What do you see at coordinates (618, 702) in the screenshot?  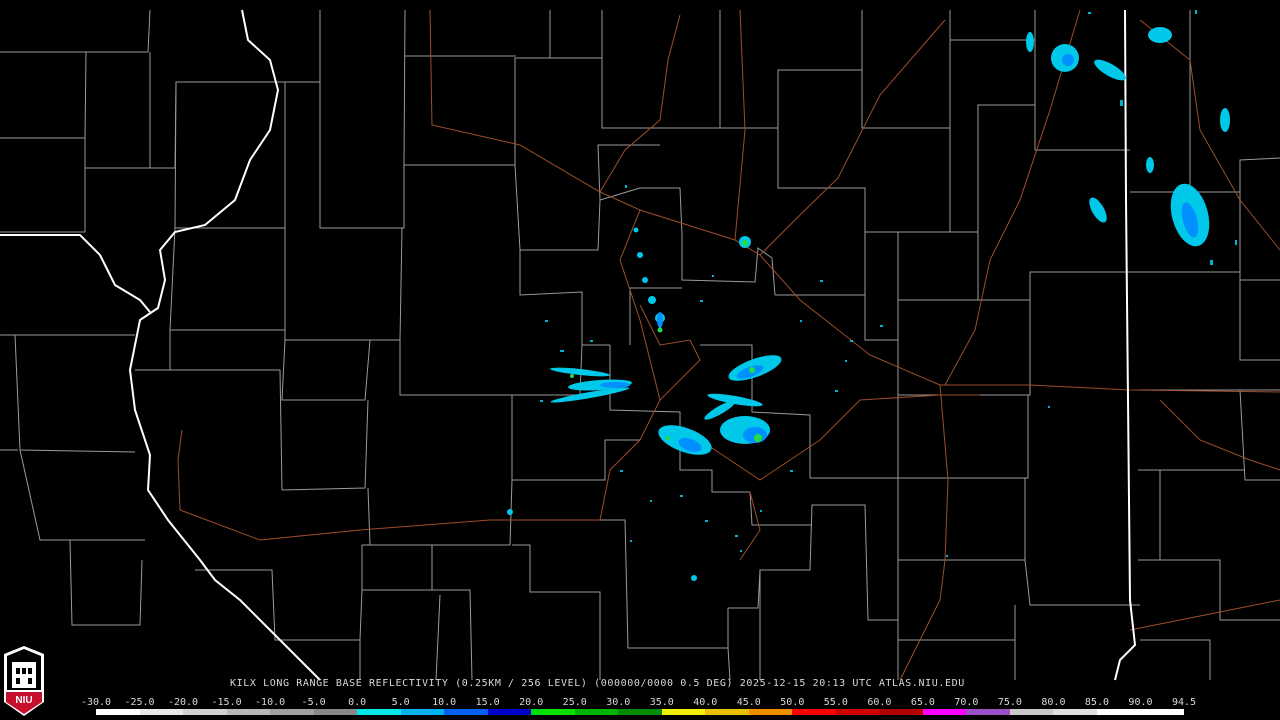 I see `colorbar-tick-label: 30.0` at bounding box center [618, 702].